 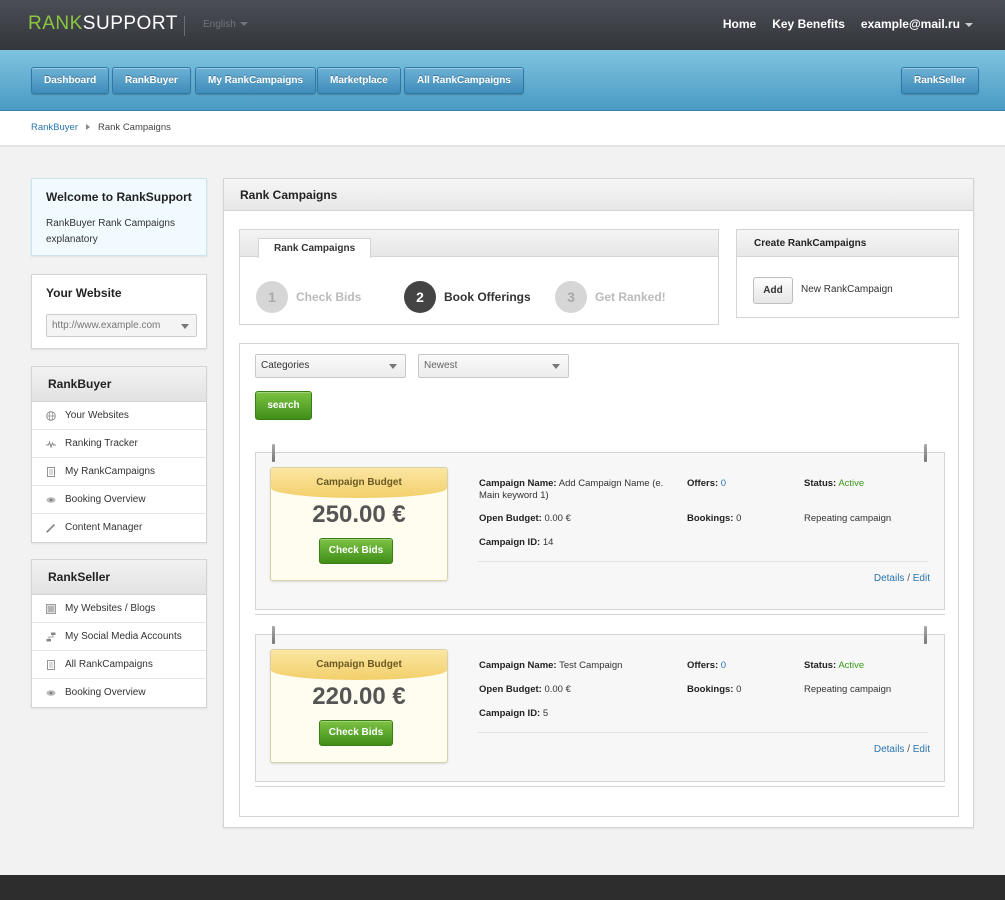 What do you see at coordinates (739, 24) in the screenshot?
I see `nav-home-link: Home` at bounding box center [739, 24].